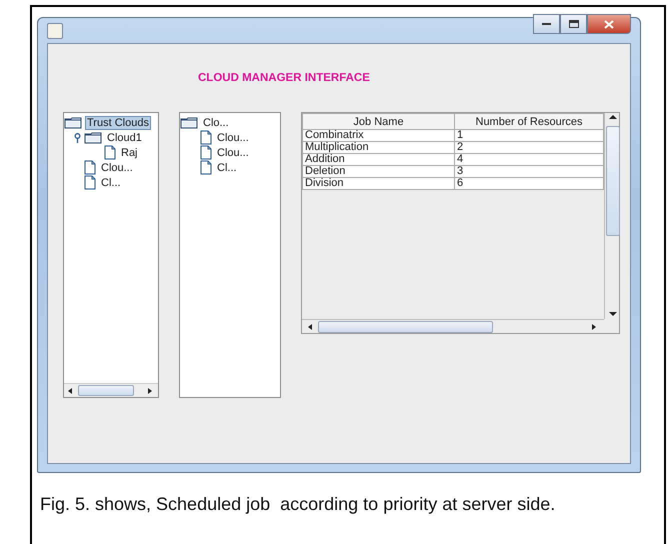 Image resolution: width=670 pixels, height=544 pixels. Describe the element at coordinates (529, 122) in the screenshot. I see `column-header: Number of Resources` at that location.